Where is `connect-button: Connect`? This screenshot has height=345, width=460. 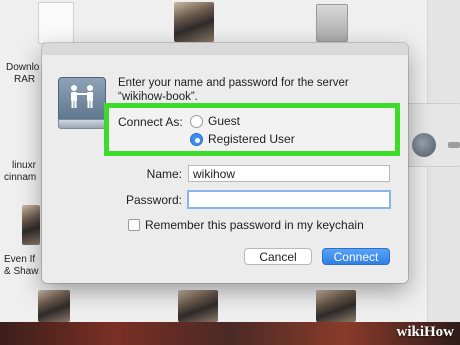
connect-button: Connect is located at coordinates (356, 256).